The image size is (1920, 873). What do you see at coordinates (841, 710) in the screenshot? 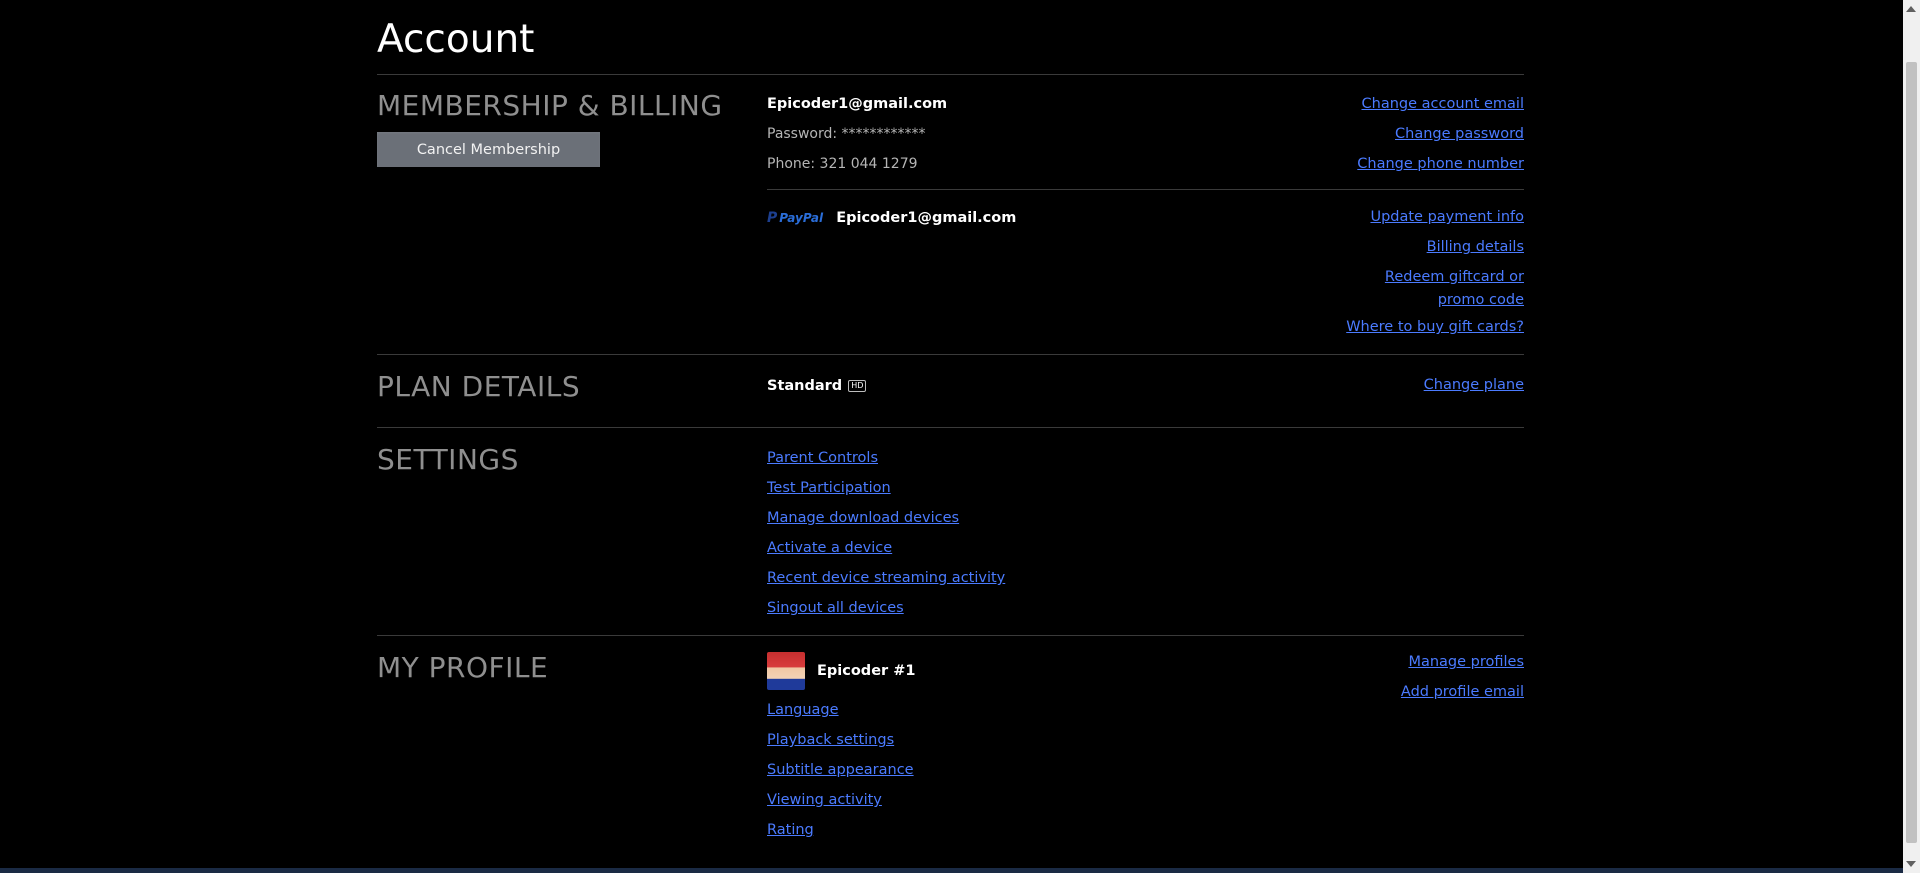
I see `language-link: Language` at bounding box center [841, 710].